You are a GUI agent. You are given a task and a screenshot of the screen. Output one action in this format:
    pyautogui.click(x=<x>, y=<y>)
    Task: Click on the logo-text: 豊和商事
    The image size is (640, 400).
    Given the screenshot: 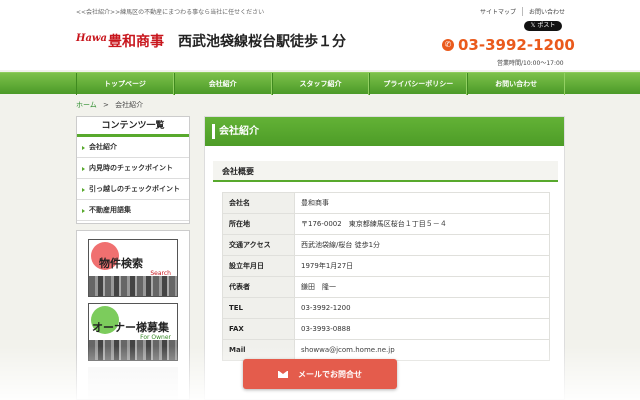 What is the action you would take?
    pyautogui.click(x=136, y=41)
    